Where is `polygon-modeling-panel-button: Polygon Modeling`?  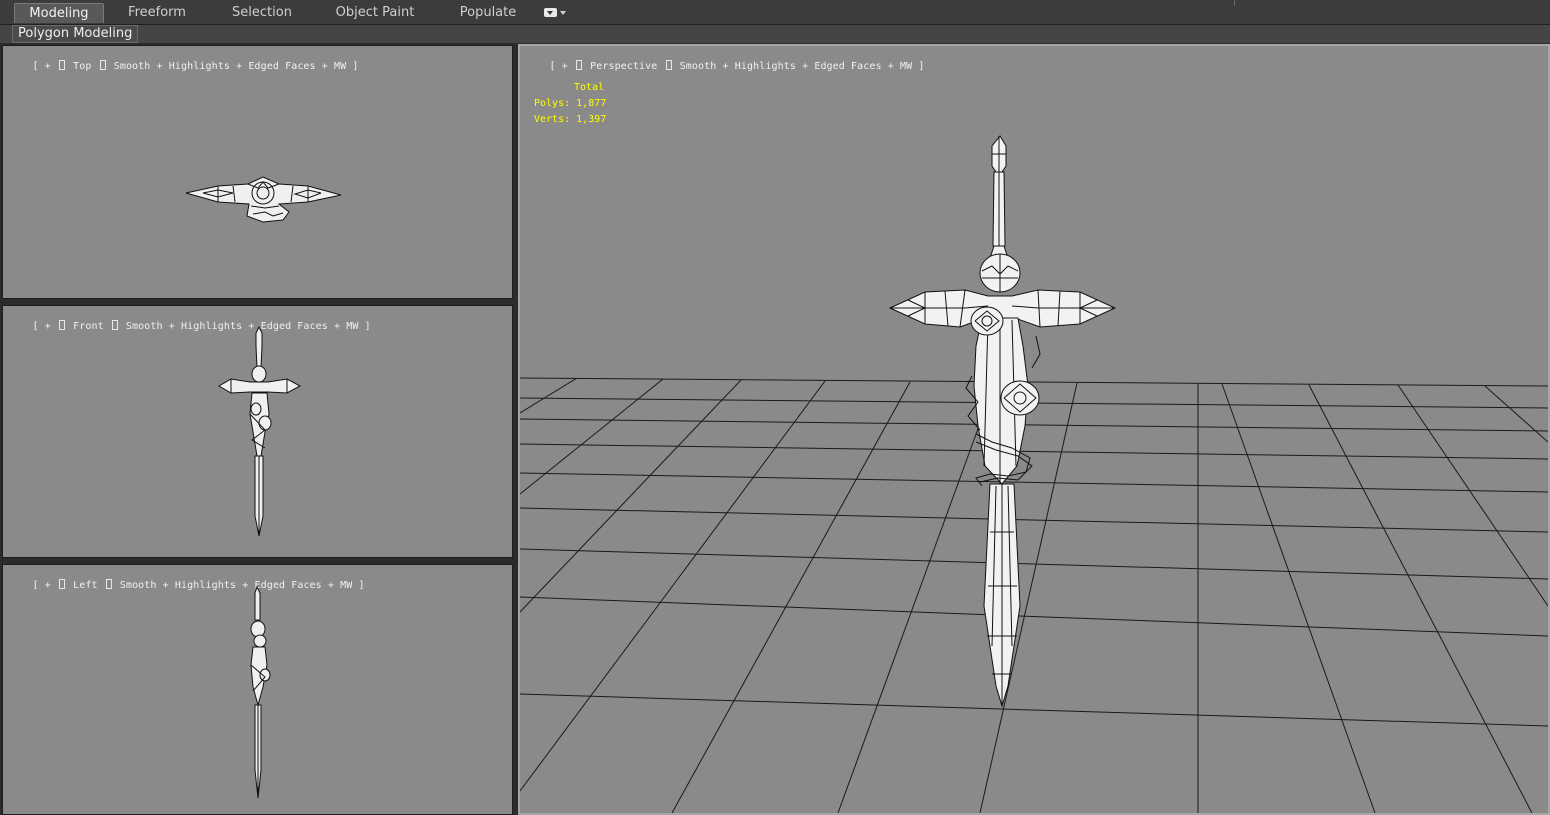
polygon-modeling-panel-button: Polygon Modeling is located at coordinates (75, 34).